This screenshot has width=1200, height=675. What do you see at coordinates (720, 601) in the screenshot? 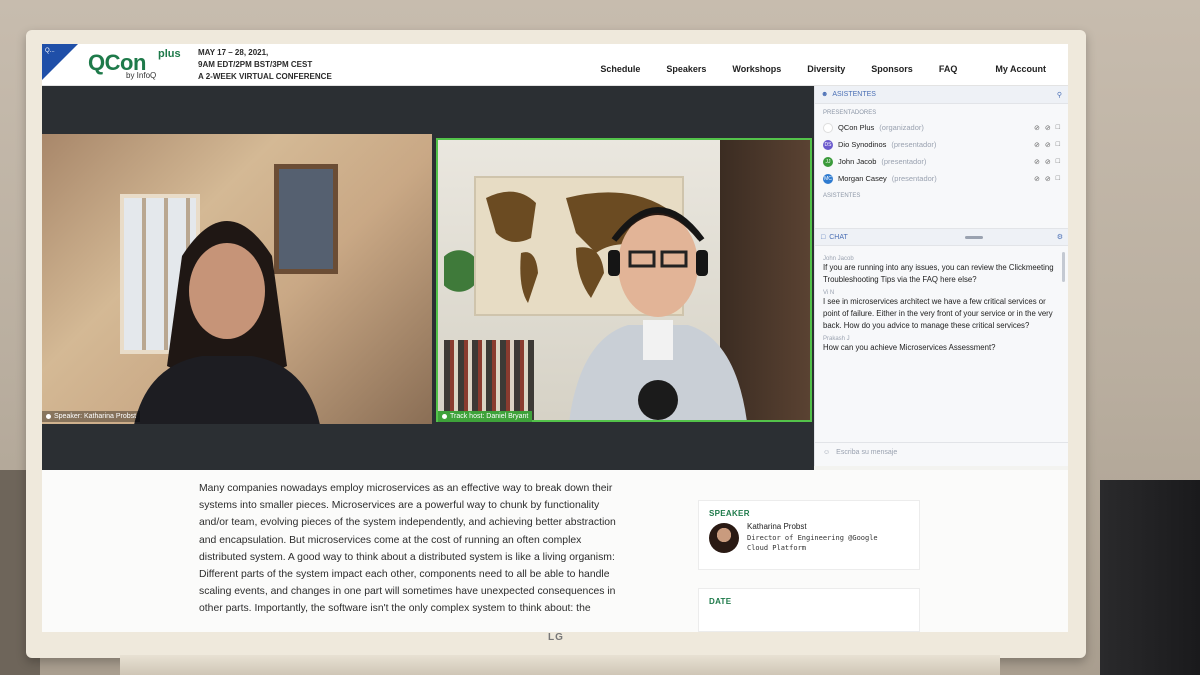
I see `date-card-label: DATE` at bounding box center [720, 601].